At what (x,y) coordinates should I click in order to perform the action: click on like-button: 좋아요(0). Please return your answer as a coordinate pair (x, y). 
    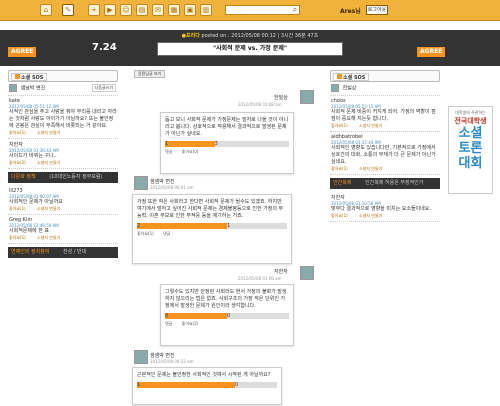
    Looking at the image, I should click on (190, 151).